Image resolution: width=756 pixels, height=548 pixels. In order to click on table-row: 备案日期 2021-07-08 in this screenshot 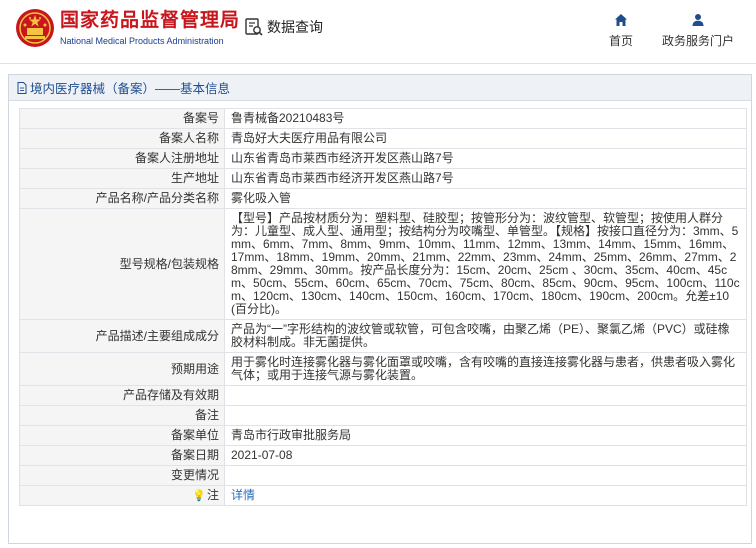, I will do `click(383, 455)`.